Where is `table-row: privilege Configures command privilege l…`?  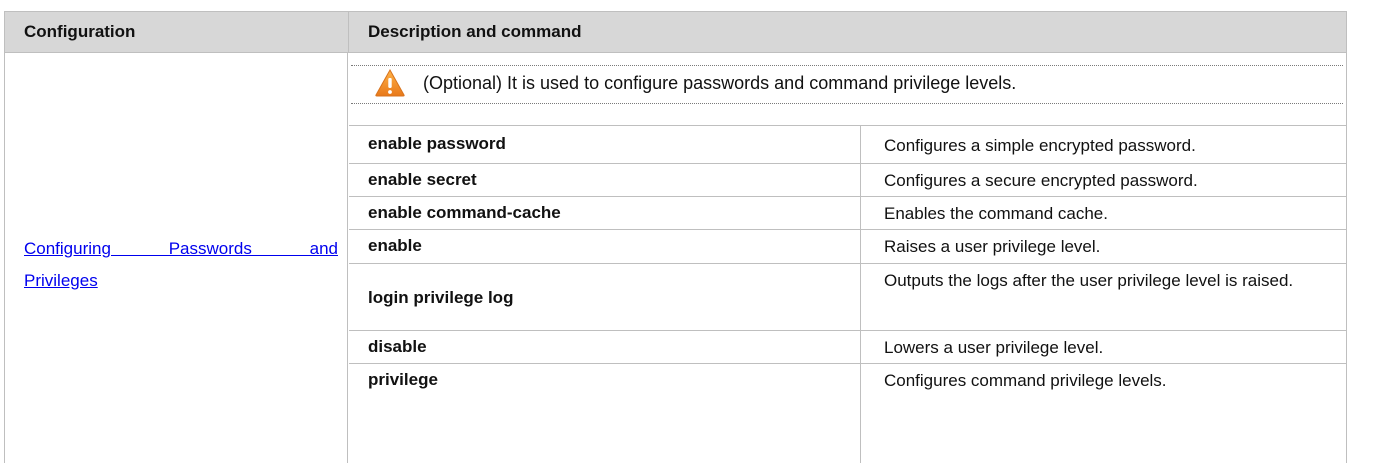 table-row: privilege Configures command privilege l… is located at coordinates (847, 383).